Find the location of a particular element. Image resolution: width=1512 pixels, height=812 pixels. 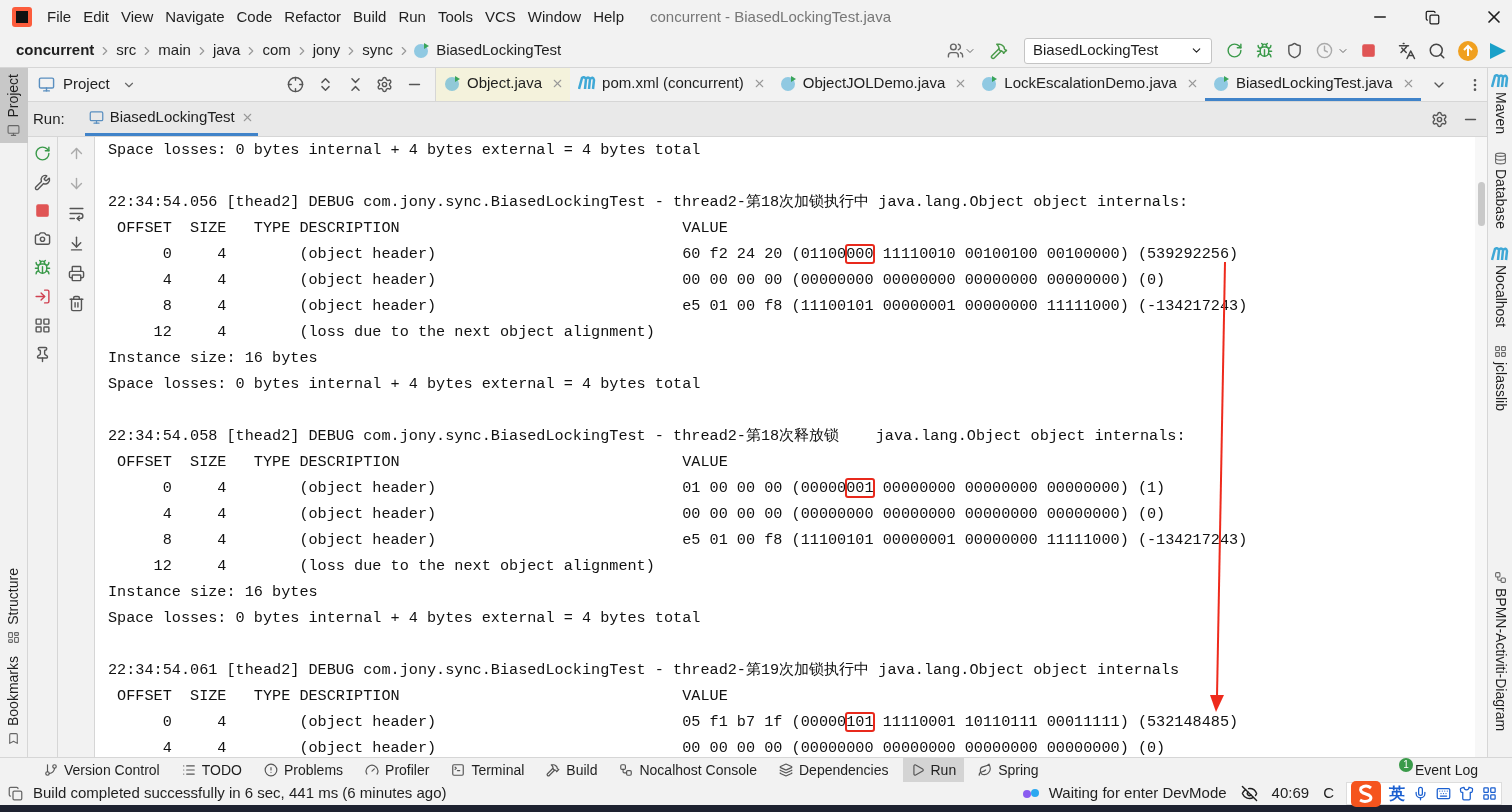

tool-window-stripe-button: Database is located at coordinates (1500, 192).